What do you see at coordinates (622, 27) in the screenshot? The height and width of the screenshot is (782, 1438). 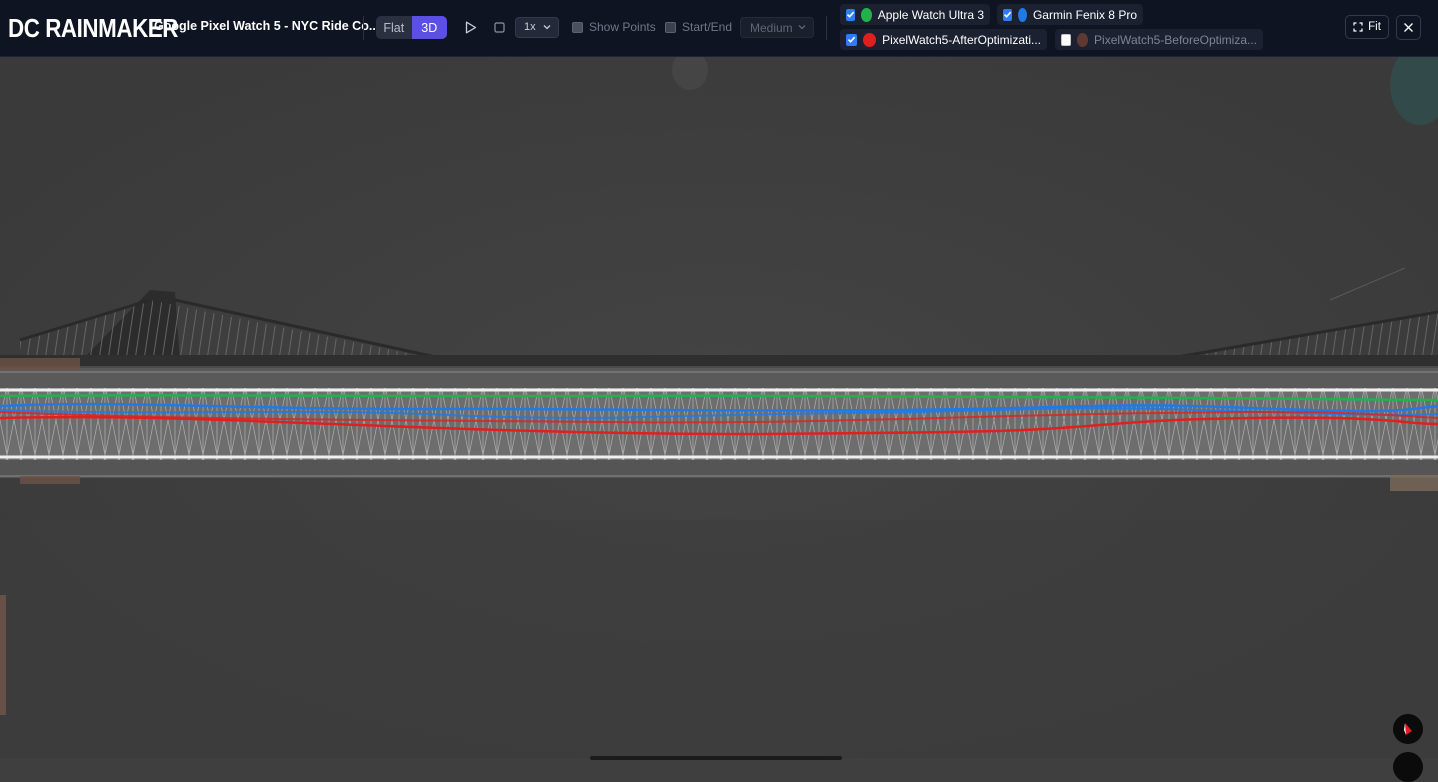 I see `show-points-label: Show Points` at bounding box center [622, 27].